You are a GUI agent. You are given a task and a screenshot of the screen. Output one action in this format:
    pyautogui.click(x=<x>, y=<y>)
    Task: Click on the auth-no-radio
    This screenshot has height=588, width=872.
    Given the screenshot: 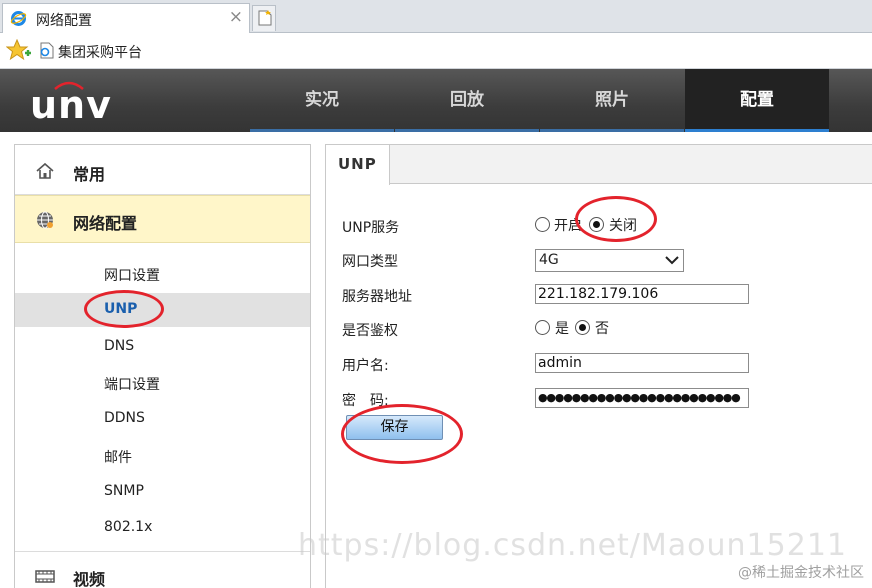 What is the action you would take?
    pyautogui.click(x=582, y=327)
    